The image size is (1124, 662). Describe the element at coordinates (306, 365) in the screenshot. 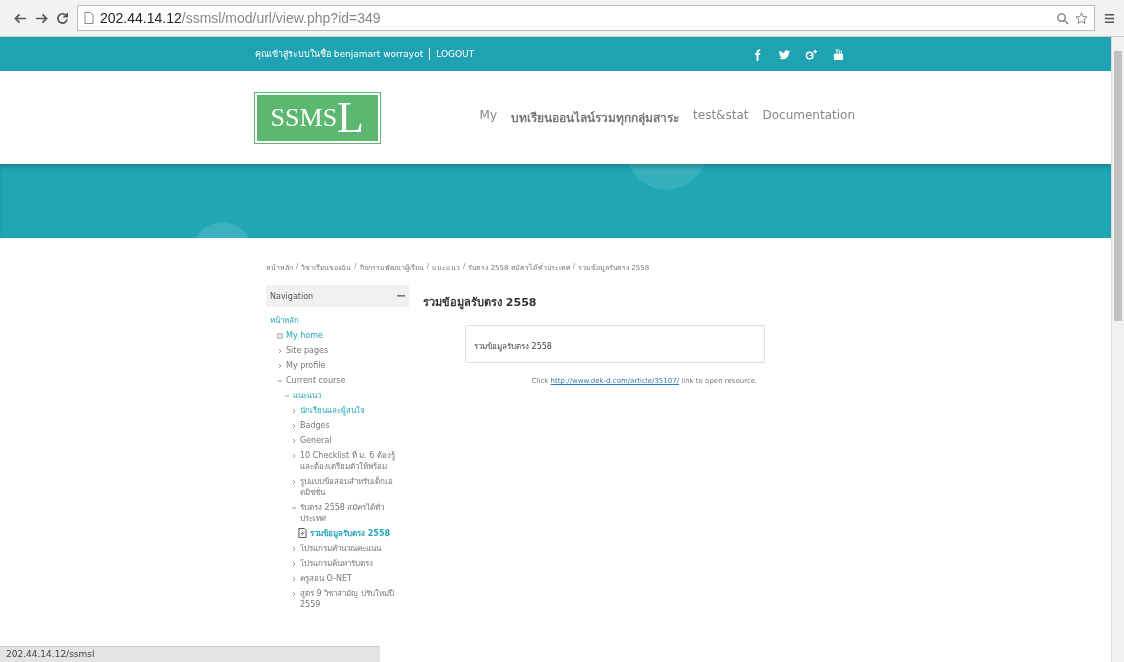

I see `navigation-item: My profile` at that location.